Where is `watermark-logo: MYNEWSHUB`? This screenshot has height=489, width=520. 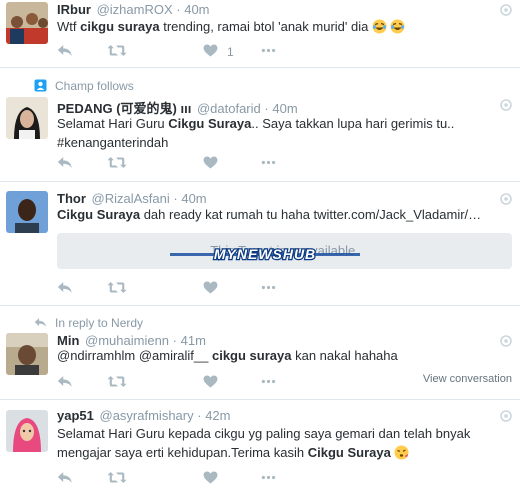 watermark-logo: MYNEWSHUB is located at coordinates (265, 254).